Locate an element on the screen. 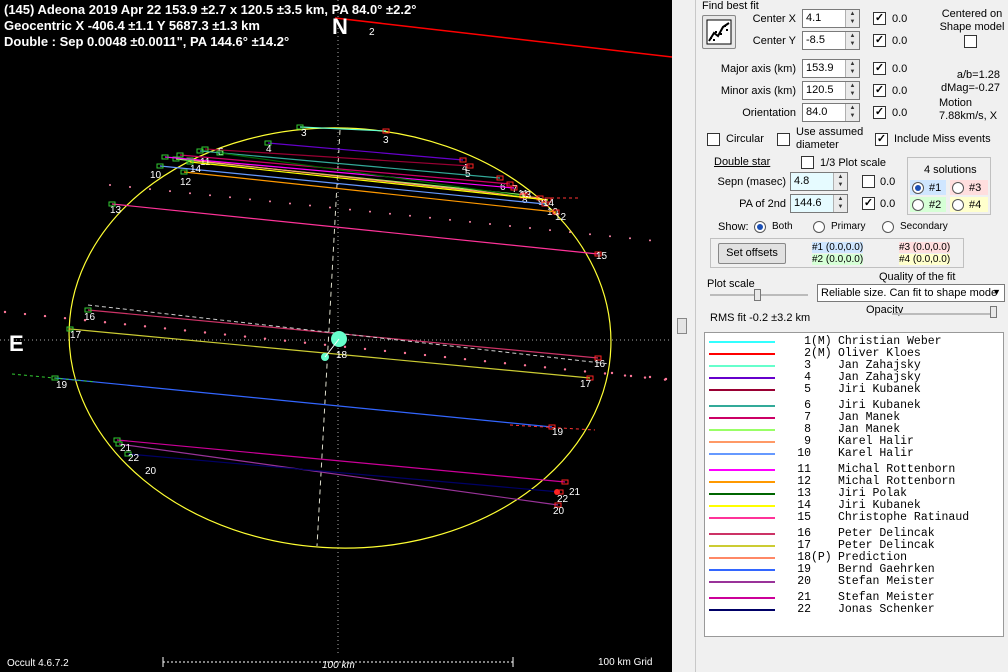 Image resolution: width=1008 pixels, height=672 pixels. circular-checkbox is located at coordinates (713, 139).